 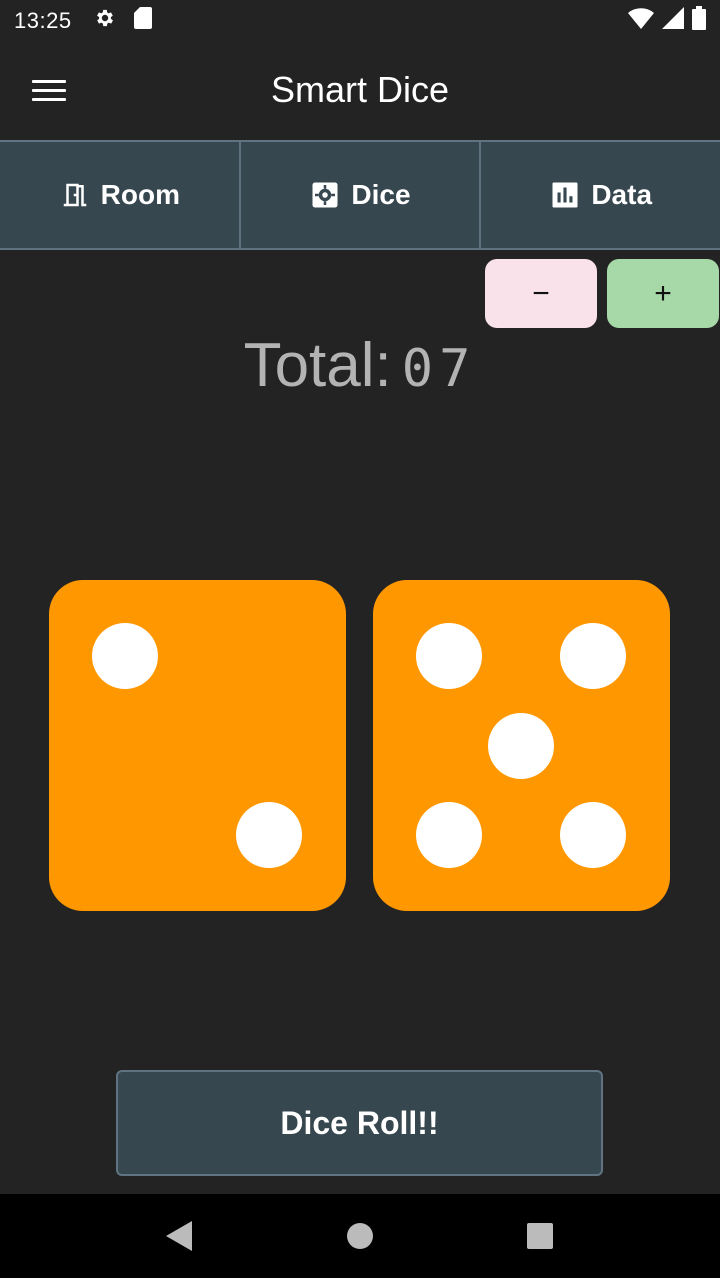 What do you see at coordinates (540, 1236) in the screenshot?
I see `recents-icon` at bounding box center [540, 1236].